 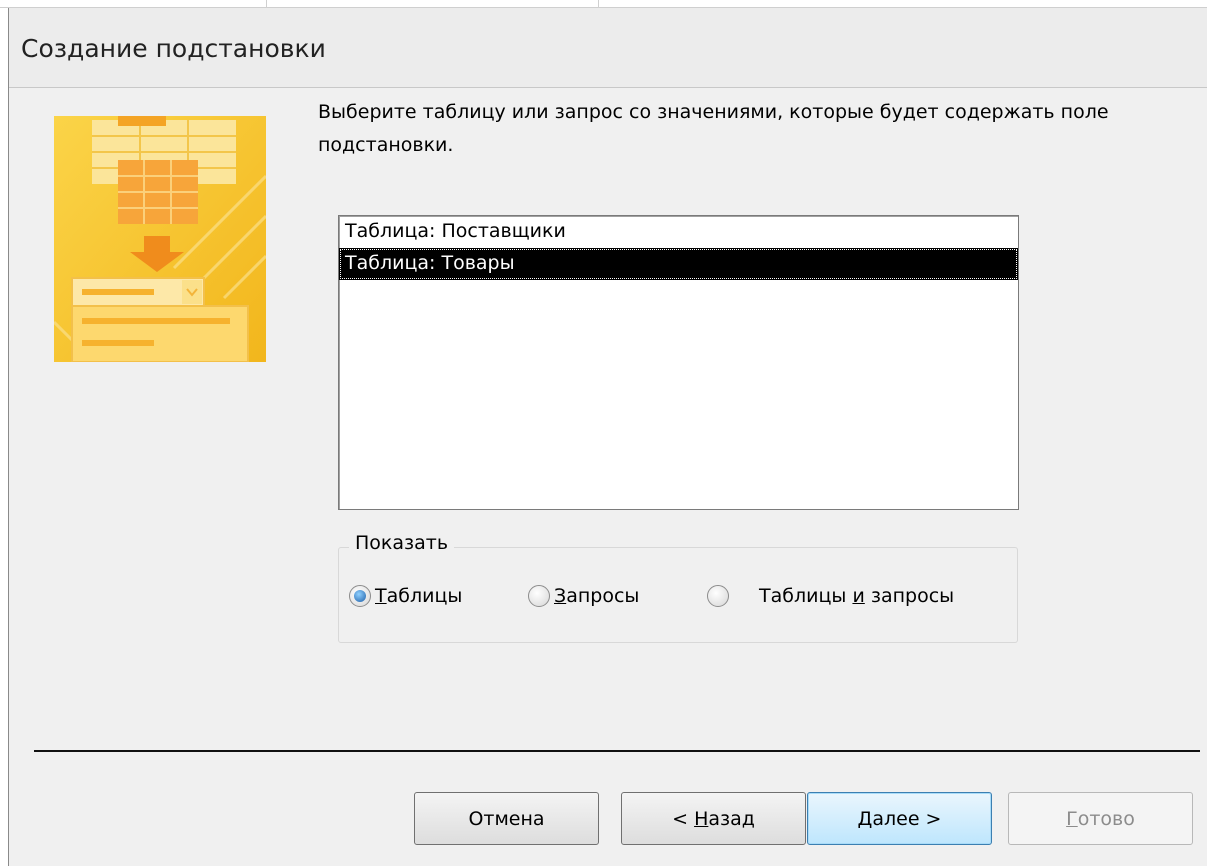 I want to click on radio-tables: Таблицы, so click(x=405, y=596).